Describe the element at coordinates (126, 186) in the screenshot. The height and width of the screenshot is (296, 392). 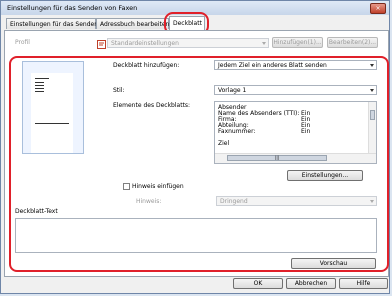
I see `notice-checkbox` at that location.